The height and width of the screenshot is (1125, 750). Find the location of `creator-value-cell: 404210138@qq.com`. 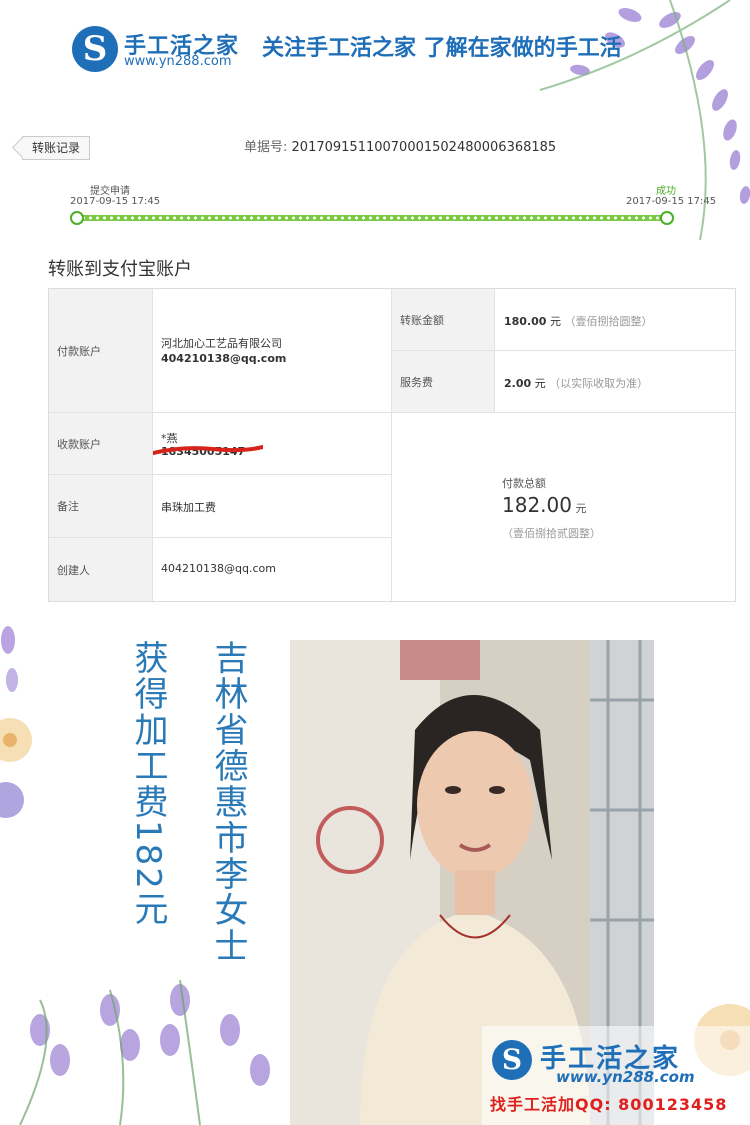

creator-value-cell: 404210138@qq.com is located at coordinates (272, 569).